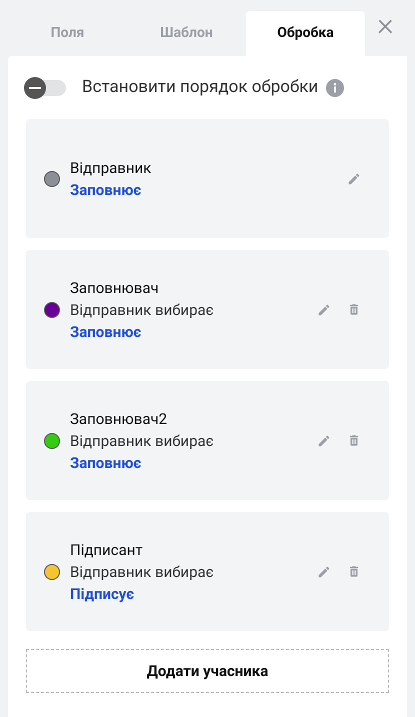 This screenshot has height=717, width=415. Describe the element at coordinates (335, 87) in the screenshot. I see `info-icon` at that location.